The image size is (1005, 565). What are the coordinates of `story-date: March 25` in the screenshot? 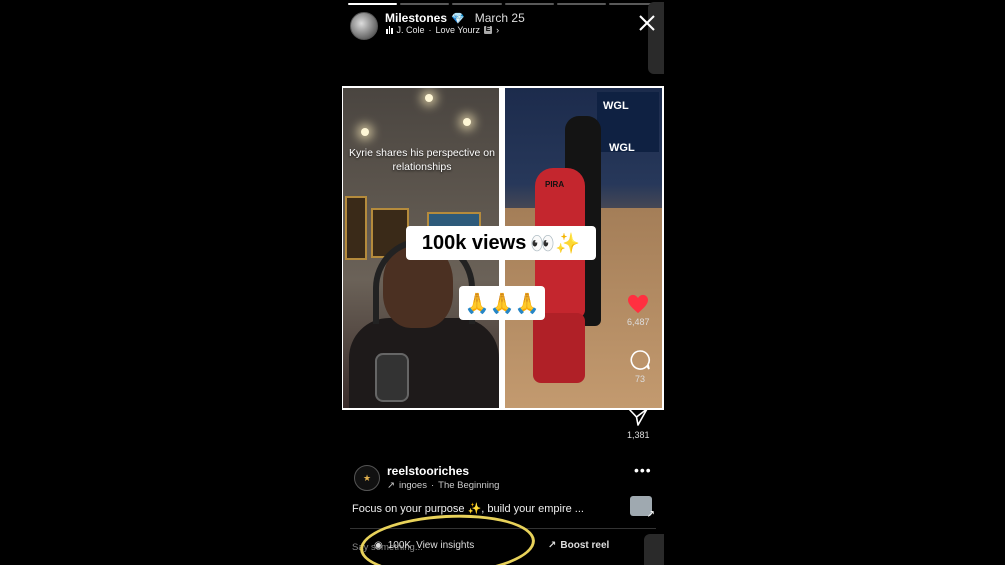 It's located at (499, 18).